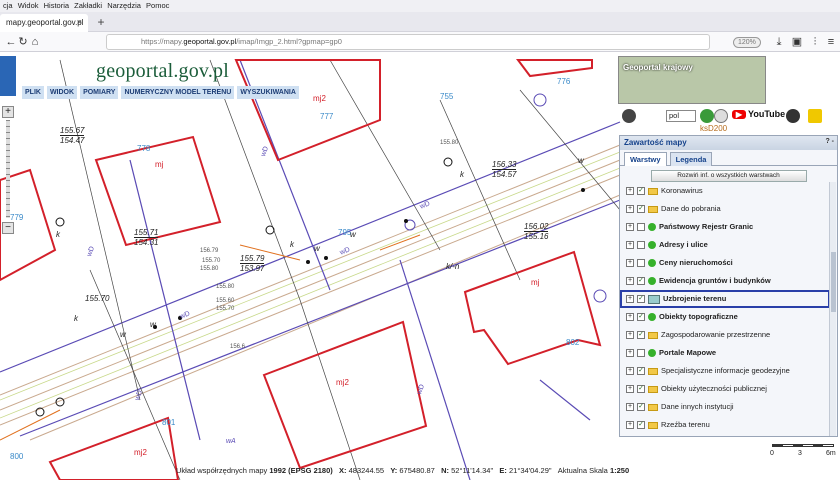 This screenshot has height=480, width=840. What do you see at coordinates (747, 42) in the screenshot?
I see `zoom-level-badge: 120%` at bounding box center [747, 42].